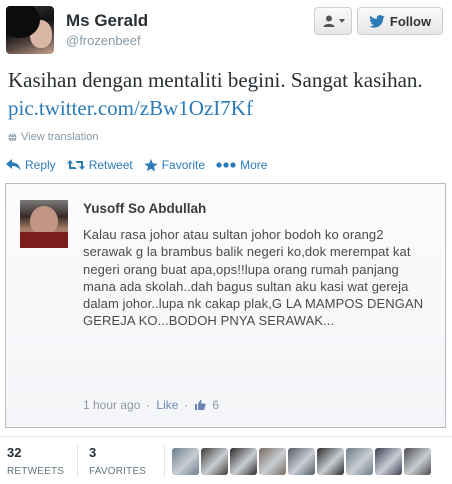 The height and width of the screenshot is (484, 452). What do you see at coordinates (103, 40) in the screenshot?
I see `profile-handle: @frozenbeef` at bounding box center [103, 40].